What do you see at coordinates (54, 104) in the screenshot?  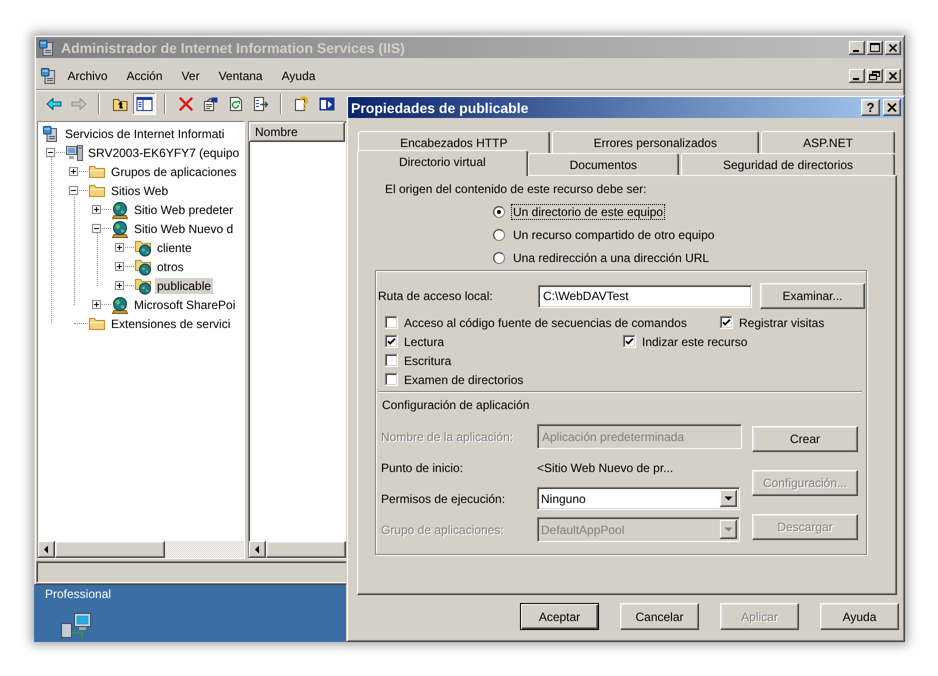 I see `back-arrow-icon` at bounding box center [54, 104].